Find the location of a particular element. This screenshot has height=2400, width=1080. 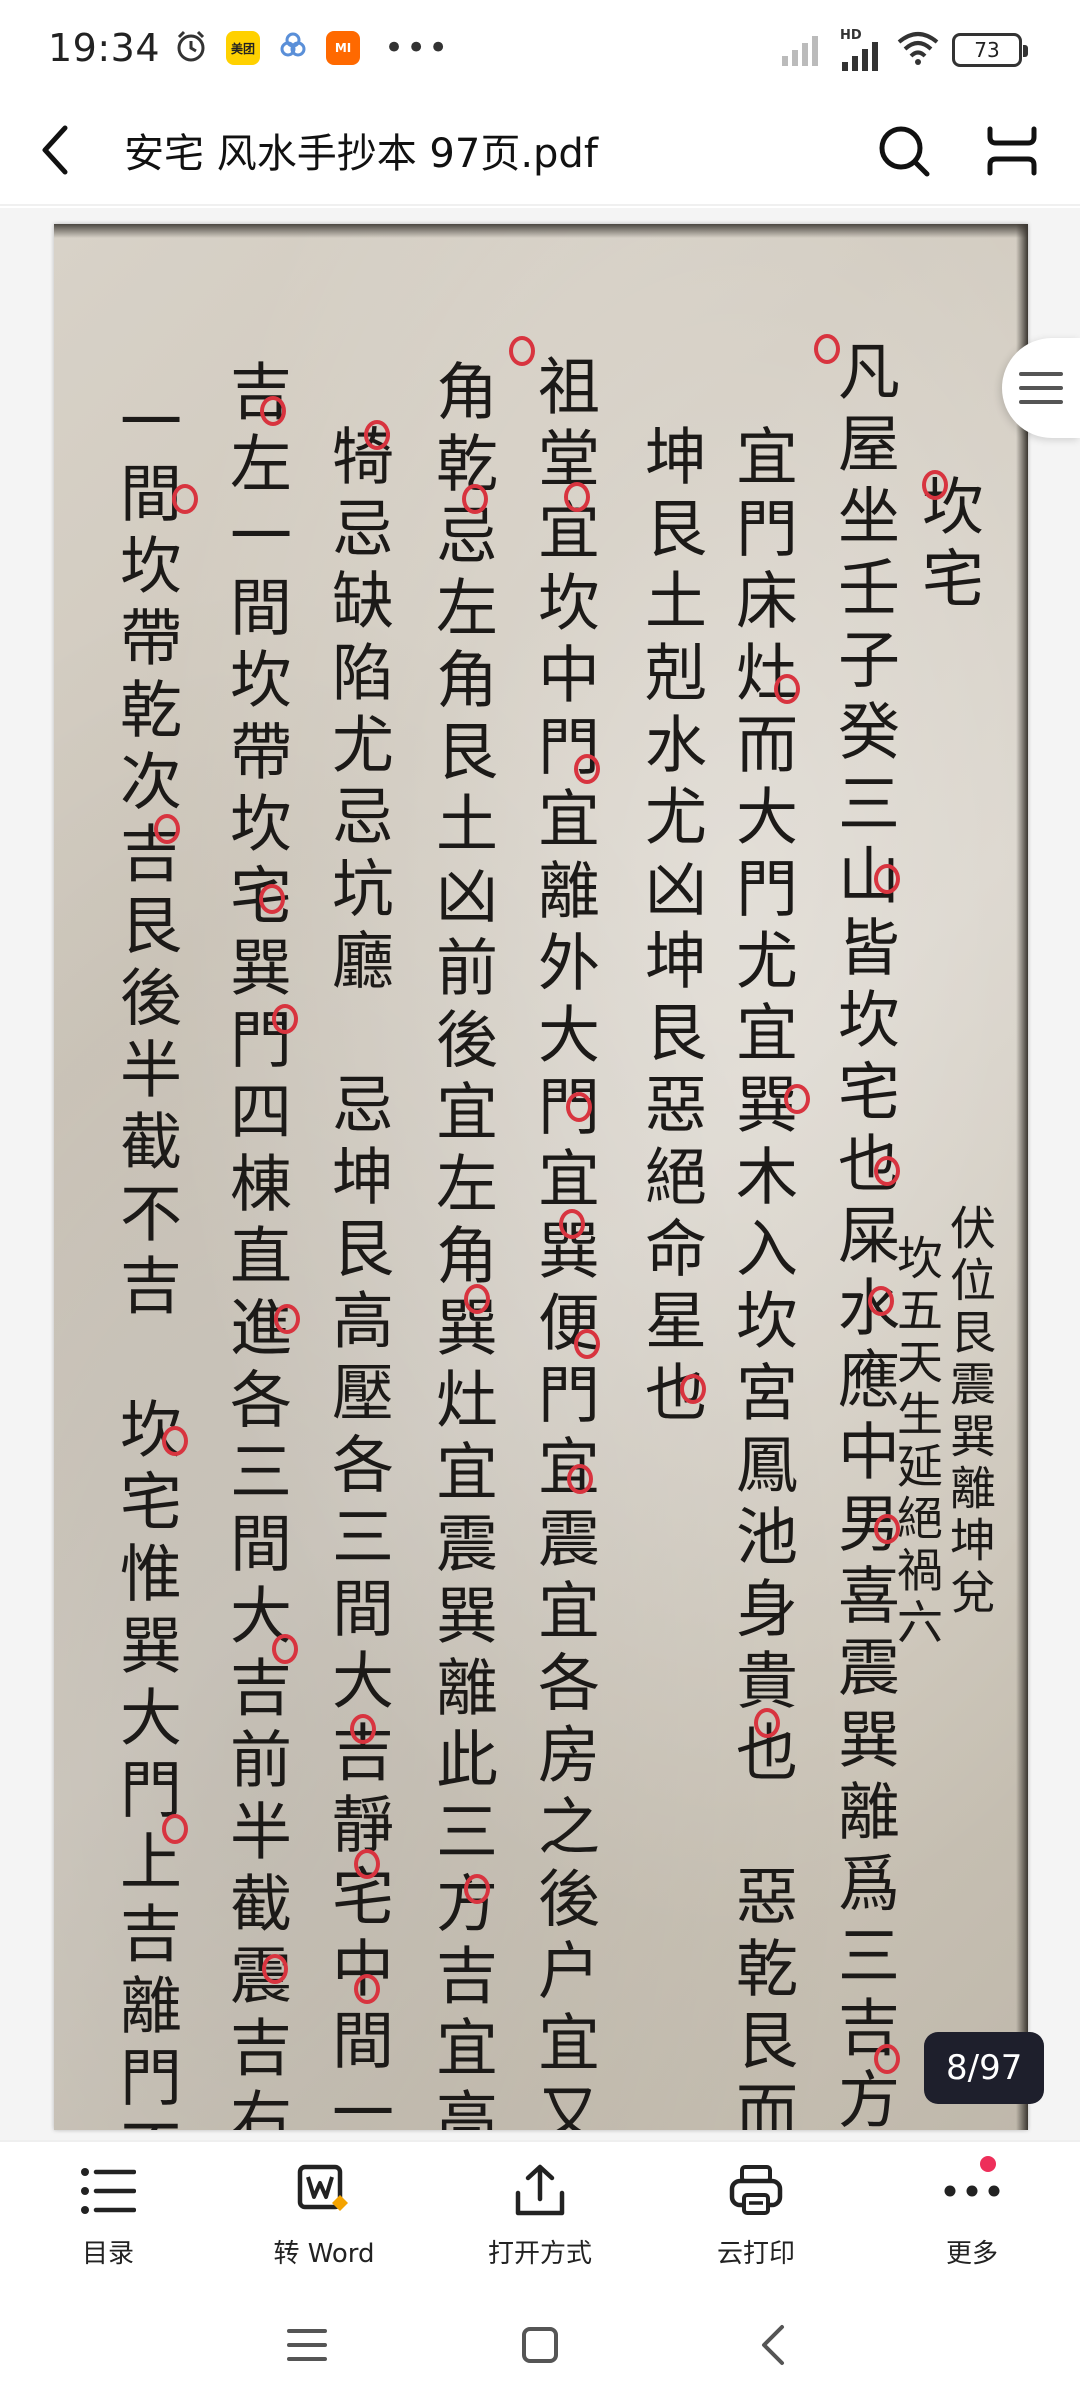

status-right-icons: HD 73 is located at coordinates (904, 50).